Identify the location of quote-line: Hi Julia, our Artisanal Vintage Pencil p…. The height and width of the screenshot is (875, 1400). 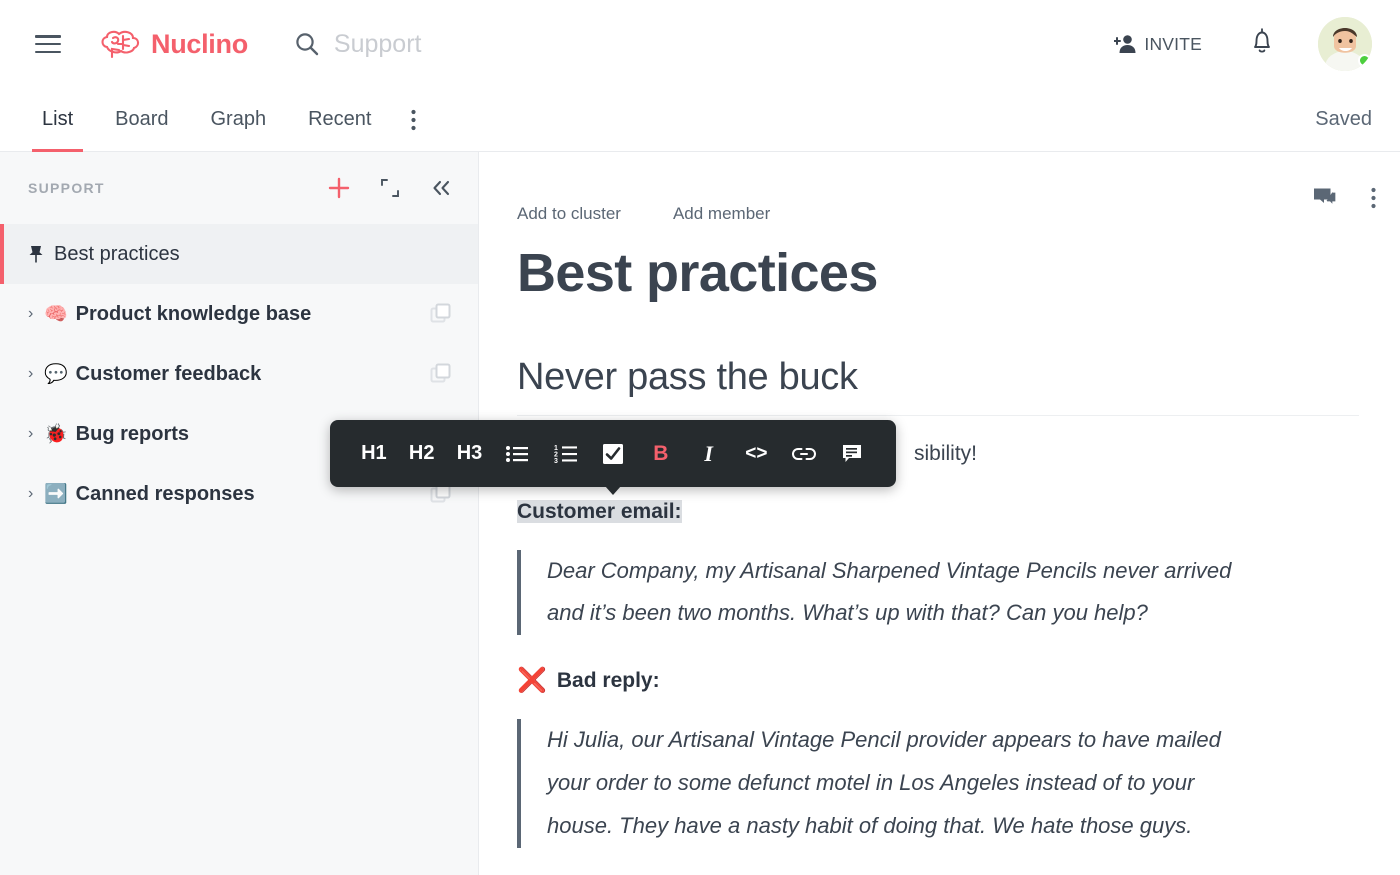
(884, 740).